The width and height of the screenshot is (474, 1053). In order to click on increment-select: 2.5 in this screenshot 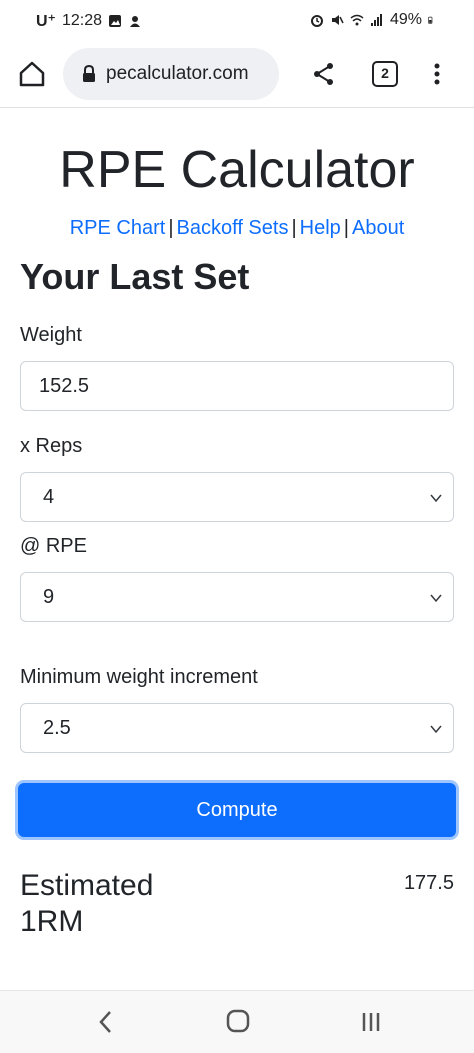, I will do `click(237, 728)`.